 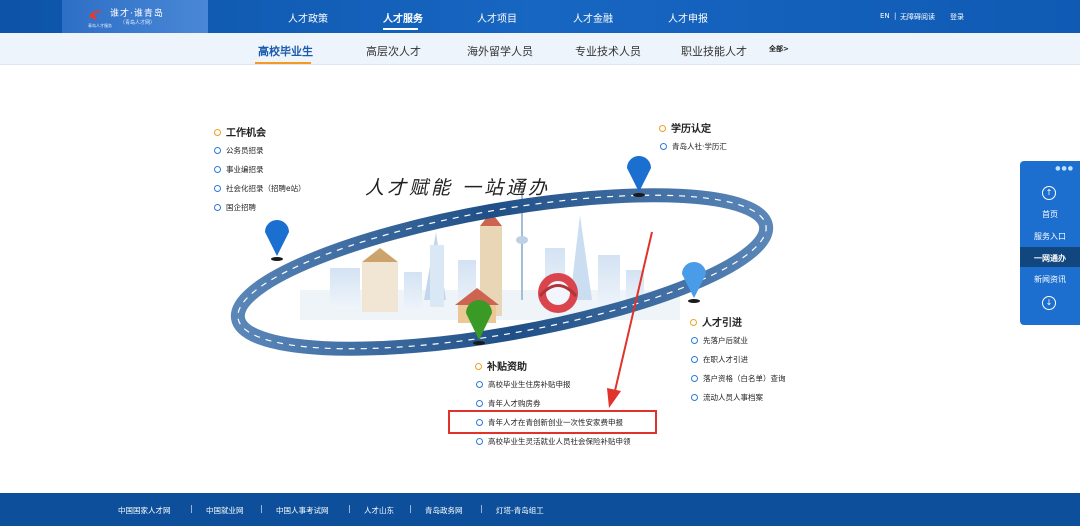 I want to click on link-whitelist-query: 落户资格（白名单）查询, so click(x=738, y=378).